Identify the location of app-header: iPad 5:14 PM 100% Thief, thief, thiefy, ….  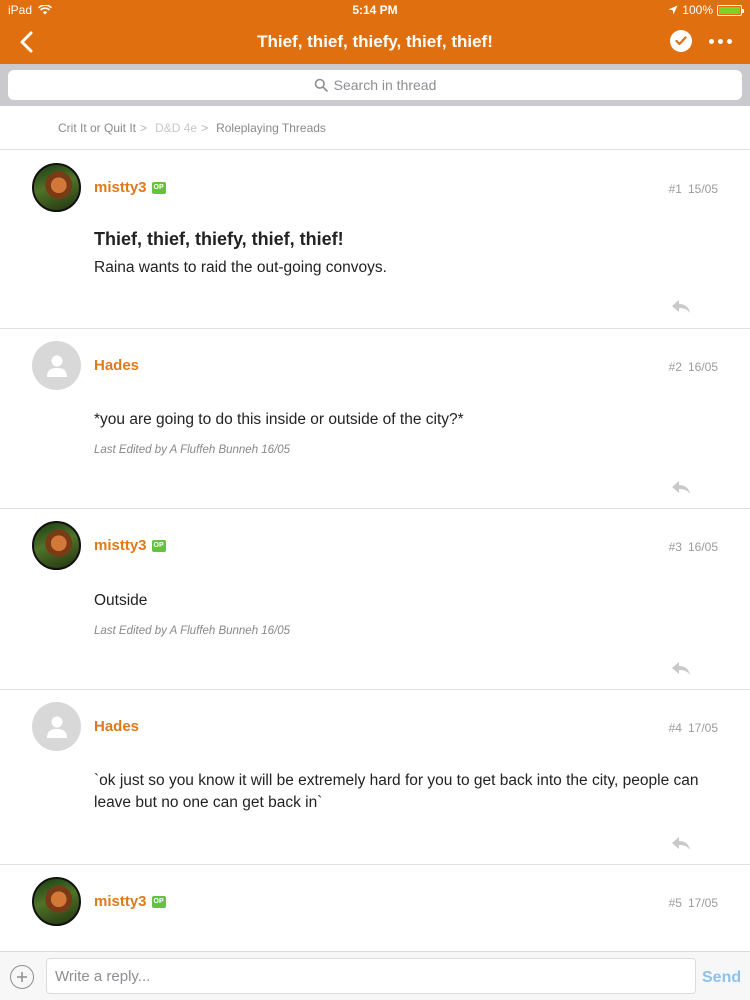
(375, 32).